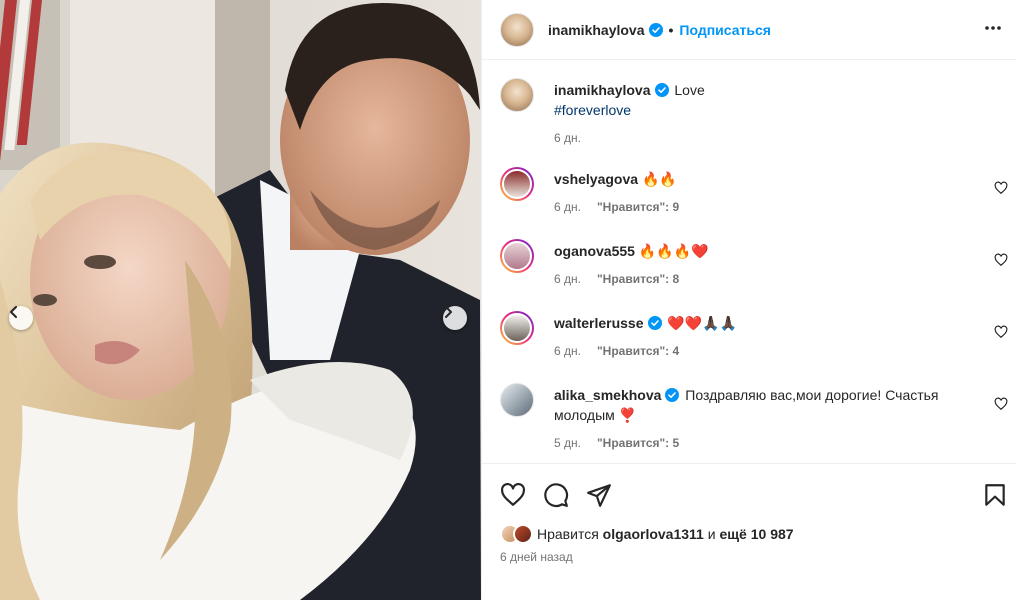 The width and height of the screenshot is (1016, 600). I want to click on likes-prefix: Нравится, so click(568, 534).